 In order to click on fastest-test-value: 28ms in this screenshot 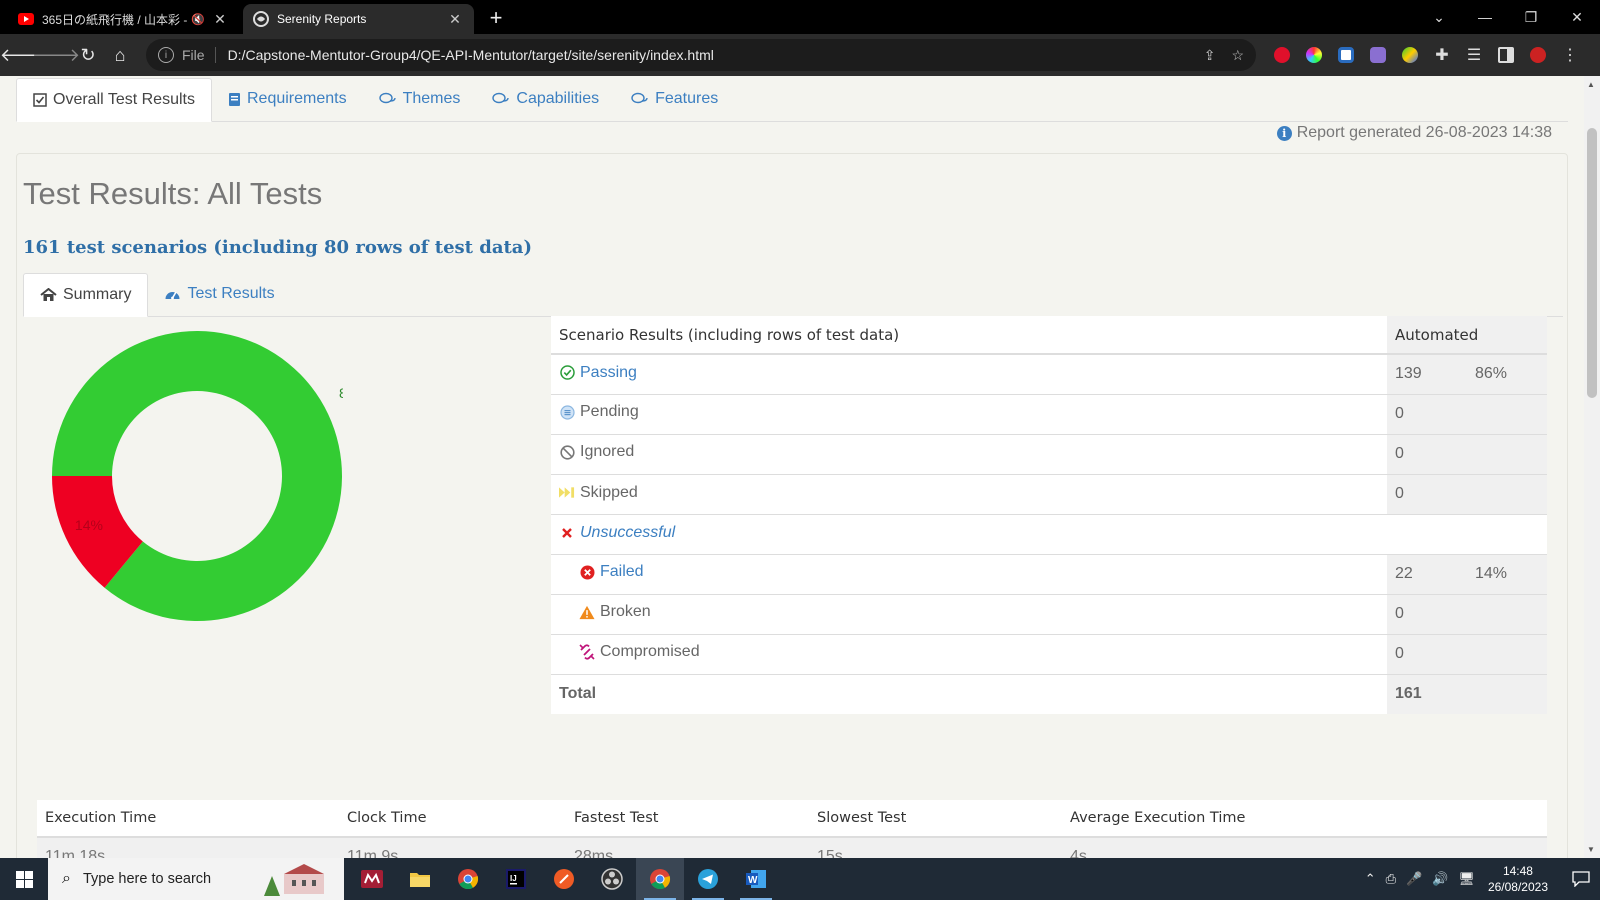, I will do `click(687, 847)`.